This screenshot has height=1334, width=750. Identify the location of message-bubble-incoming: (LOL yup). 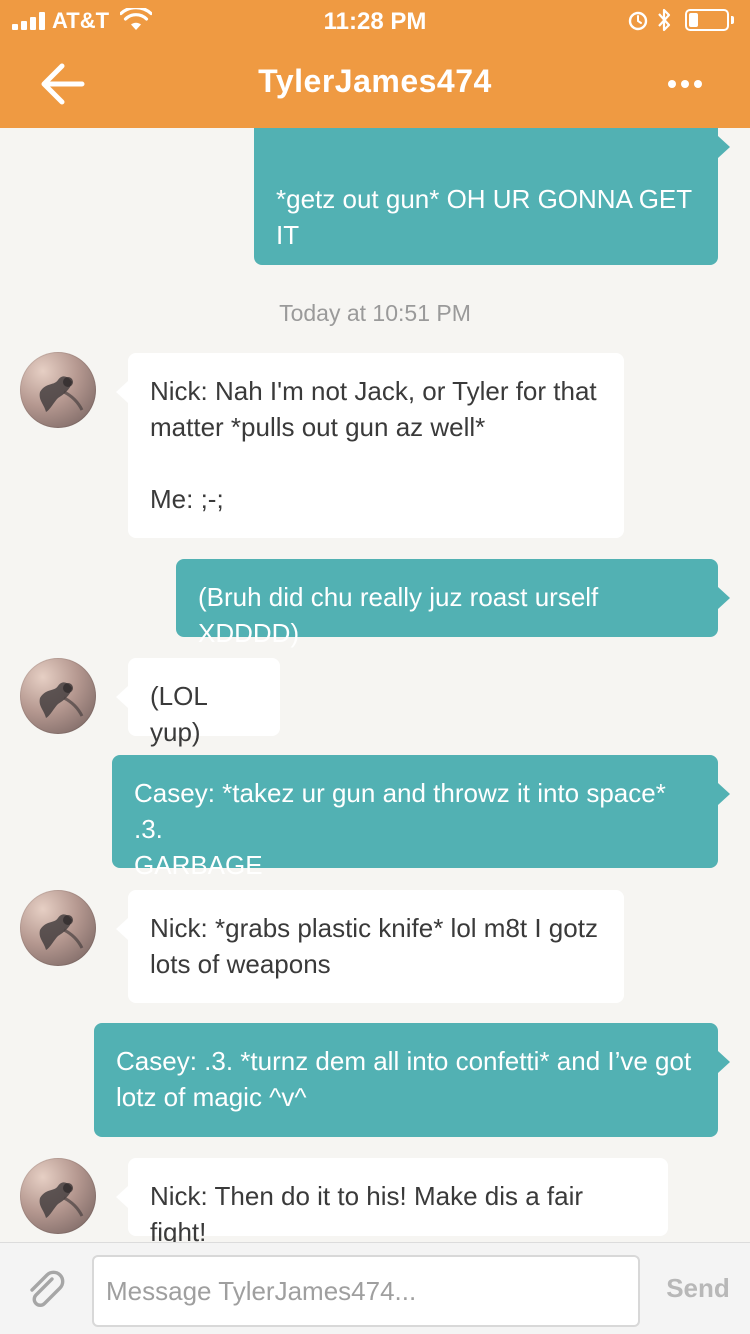
(198, 702).